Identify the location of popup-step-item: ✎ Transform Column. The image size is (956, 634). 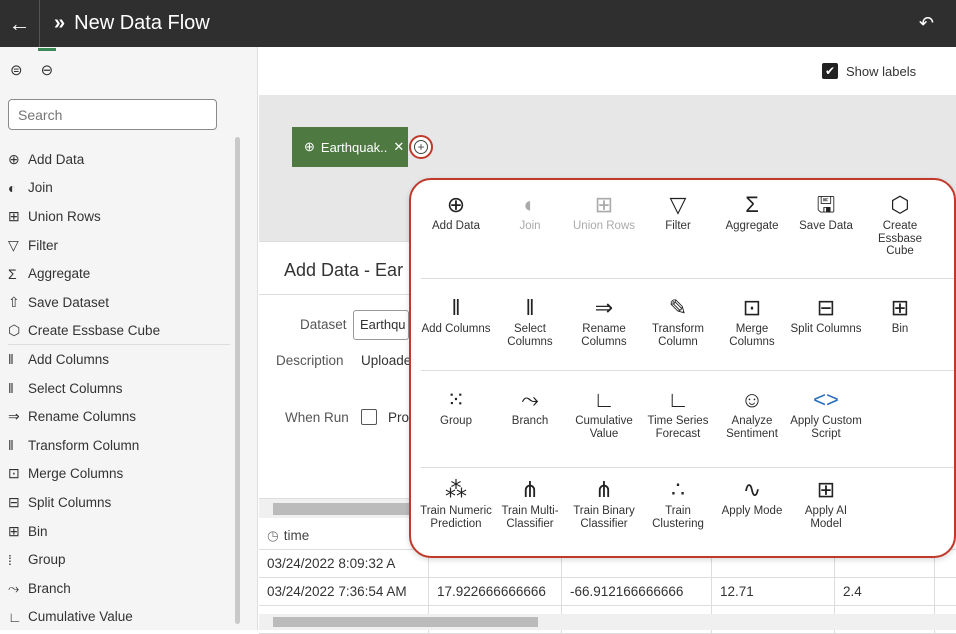
(678, 320).